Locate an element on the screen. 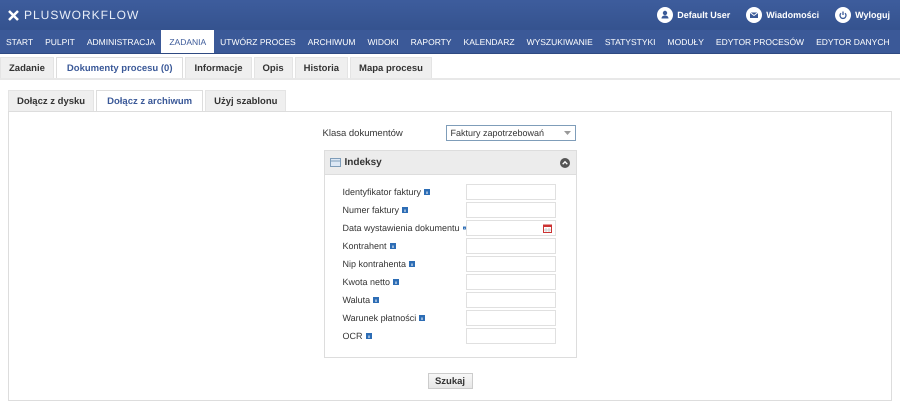 Image resolution: width=900 pixels, height=402 pixels. field-label: Kontrahent is located at coordinates (364, 246).